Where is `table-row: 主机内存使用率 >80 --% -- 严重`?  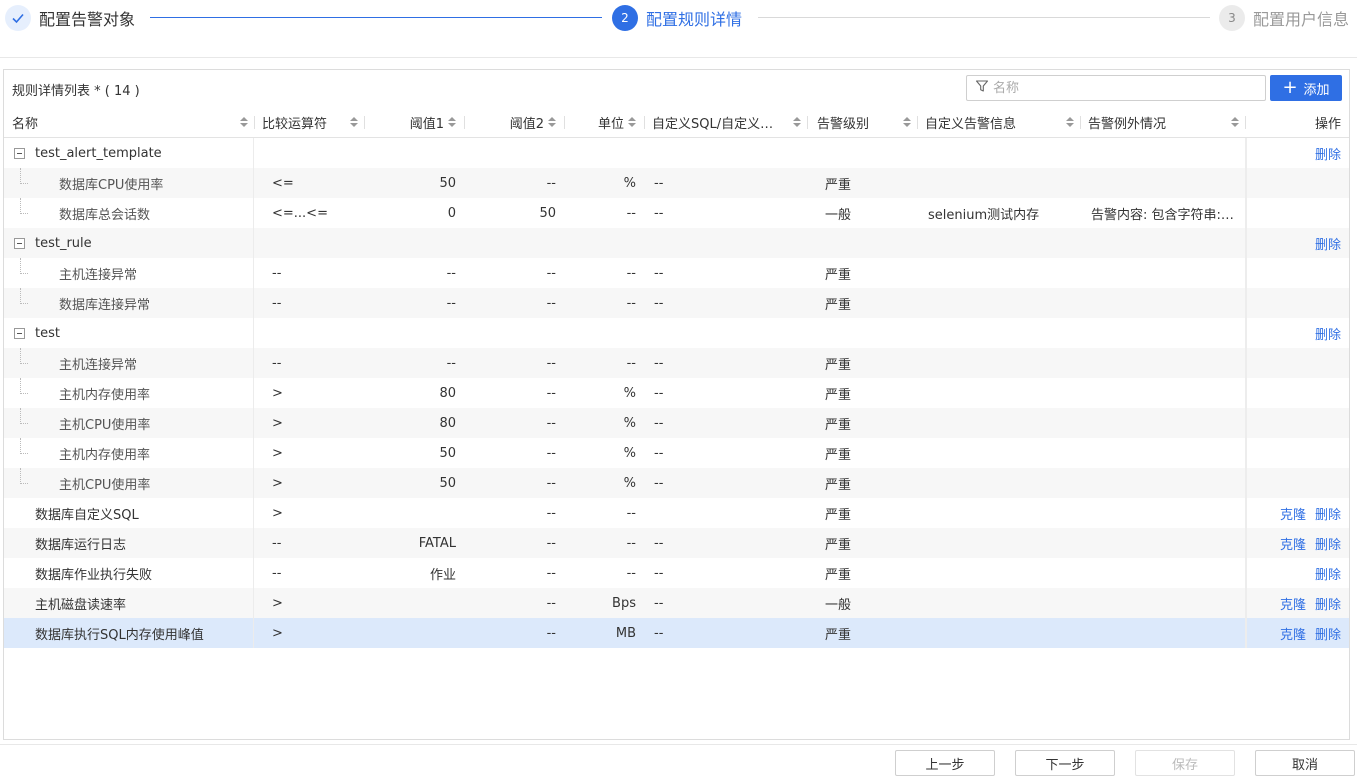
table-row: 主机内存使用率 >80 --% -- 严重 is located at coordinates (676, 393).